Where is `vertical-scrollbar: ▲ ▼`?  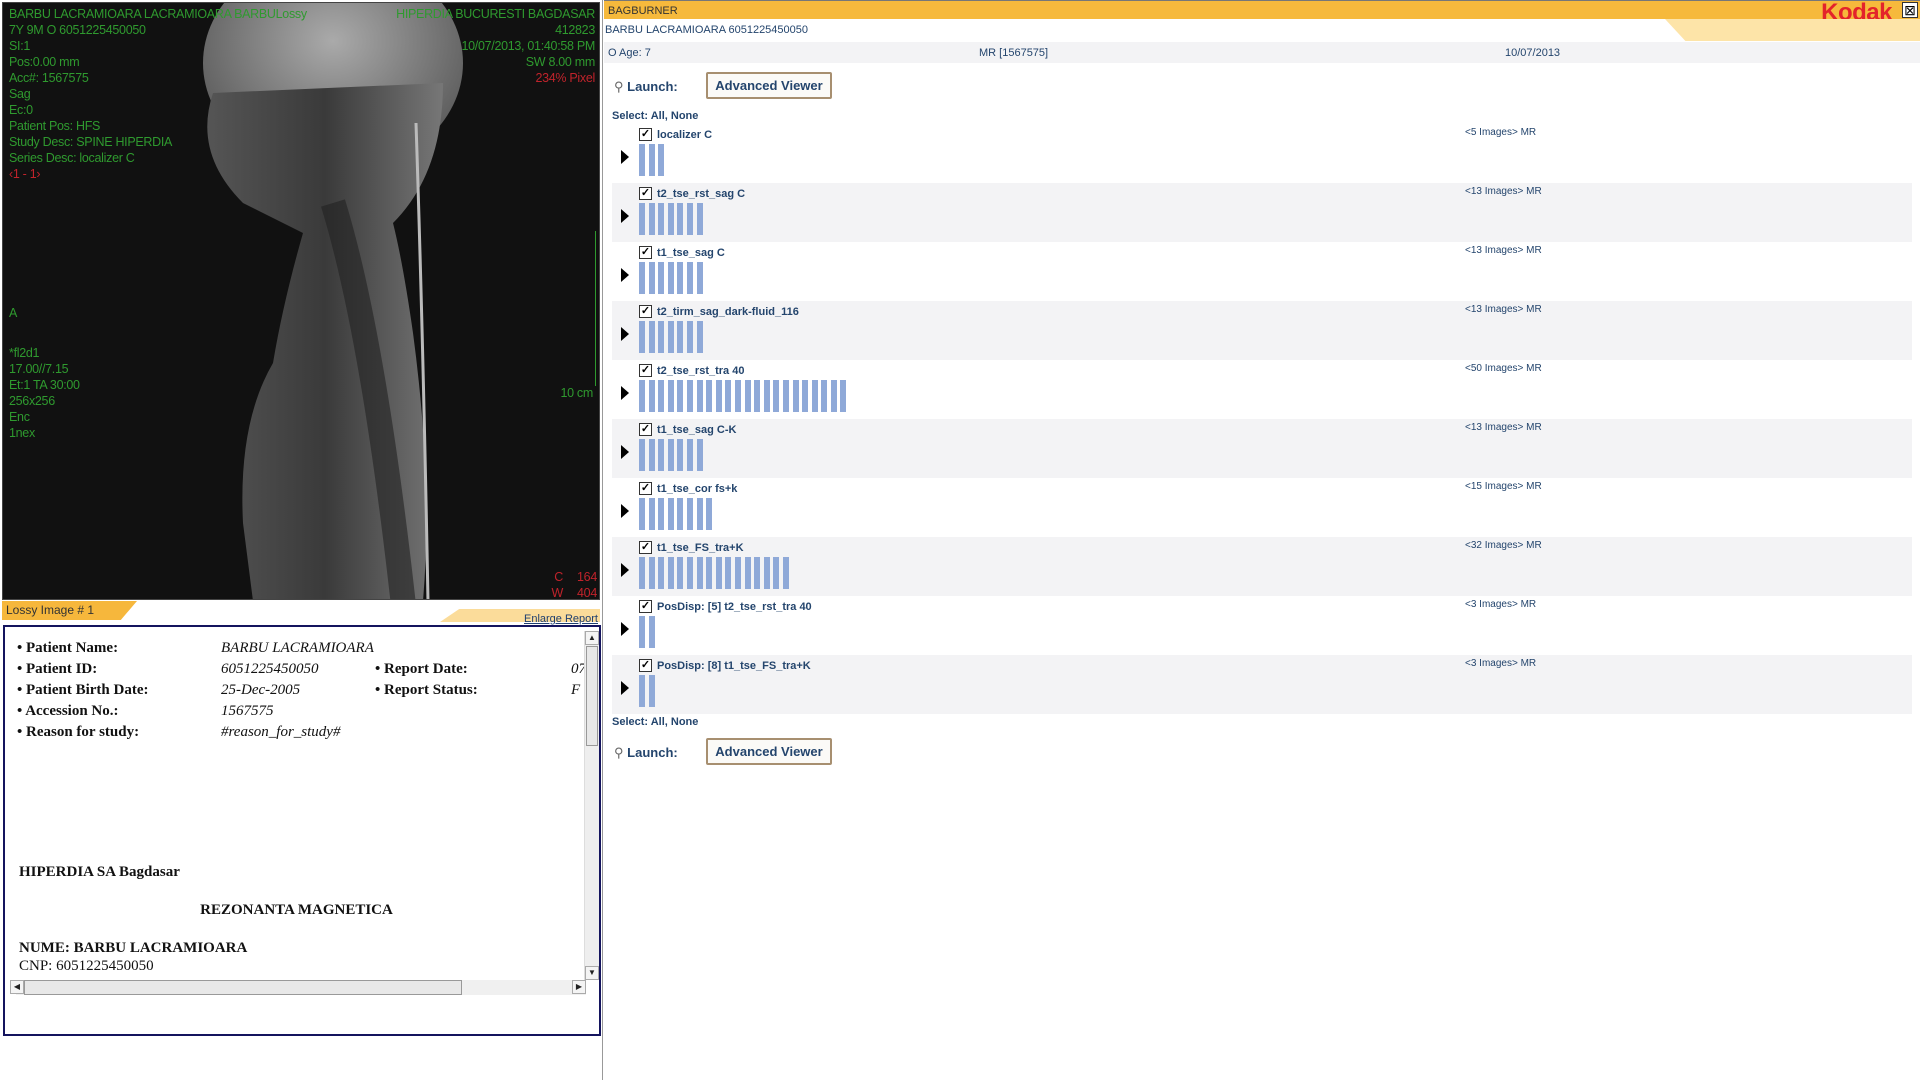
vertical-scrollbar: ▲ ▼ is located at coordinates (591, 805).